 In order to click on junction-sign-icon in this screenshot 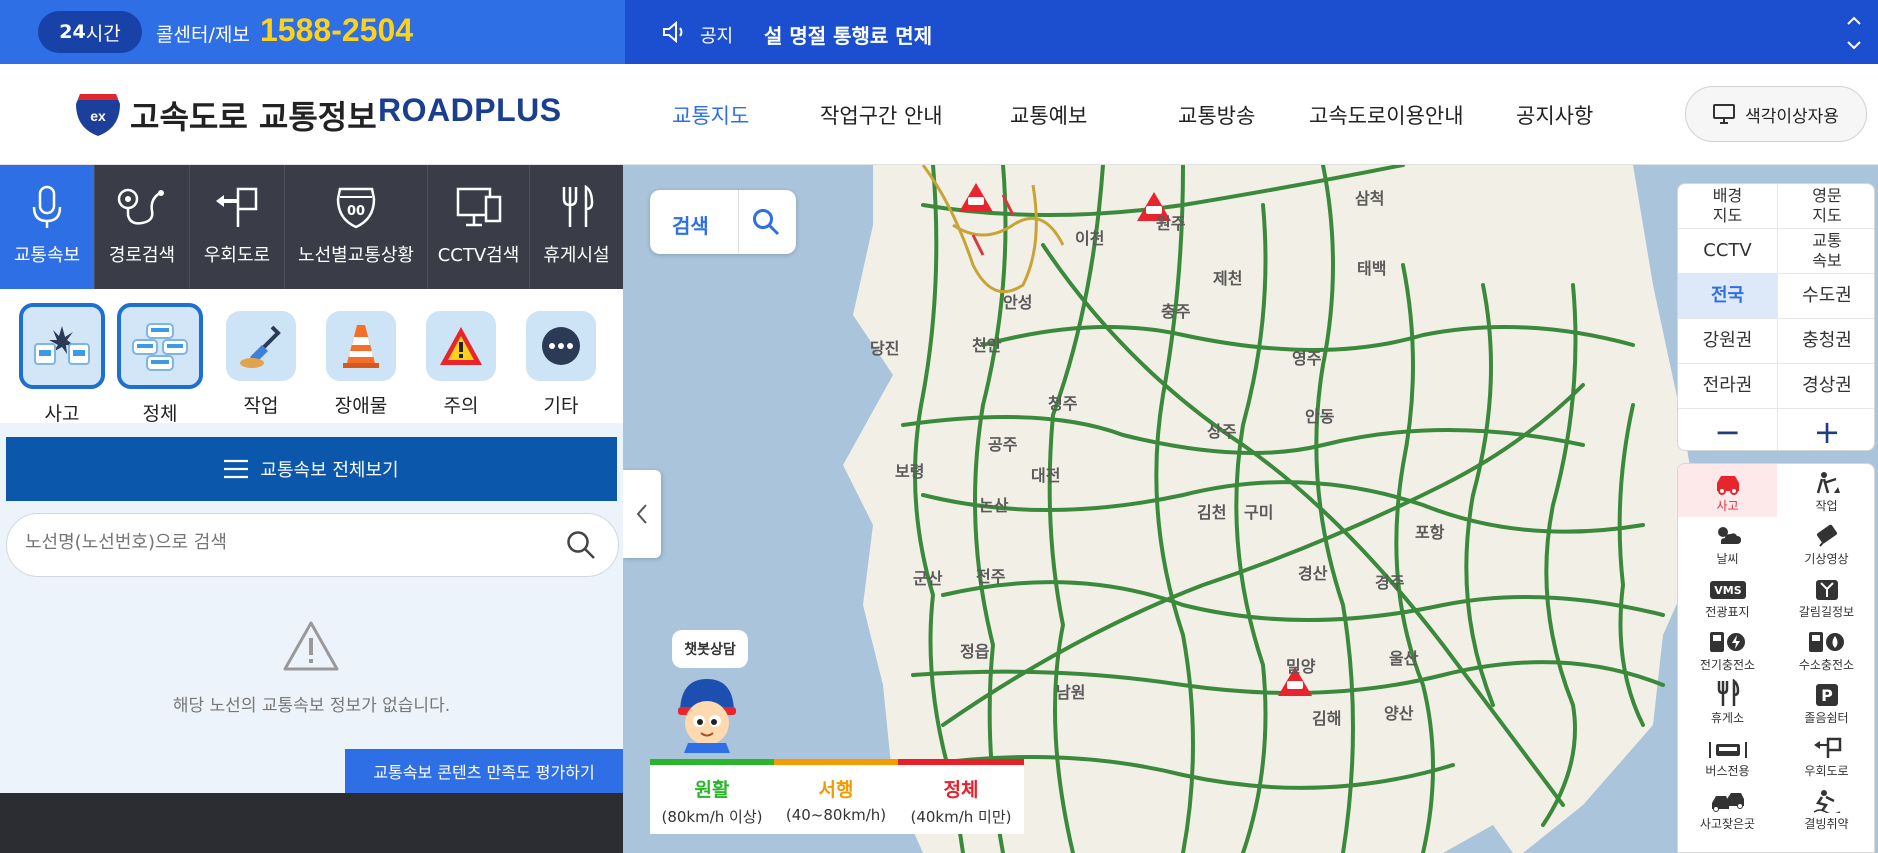, I will do `click(1826, 590)`.